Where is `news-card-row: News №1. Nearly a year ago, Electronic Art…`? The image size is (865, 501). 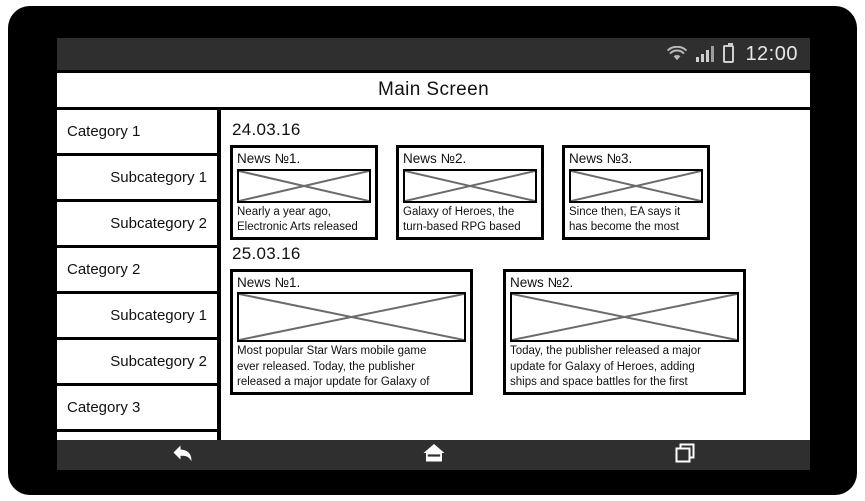 news-card-row: News №1. Nearly a year ago, Electronic Art… is located at coordinates (516, 192).